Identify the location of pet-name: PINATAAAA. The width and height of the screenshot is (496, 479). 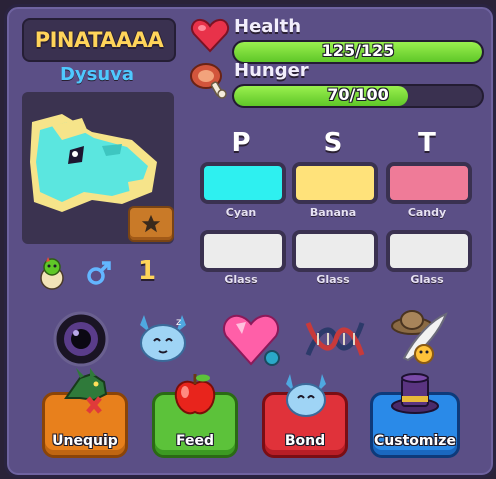
(99, 40).